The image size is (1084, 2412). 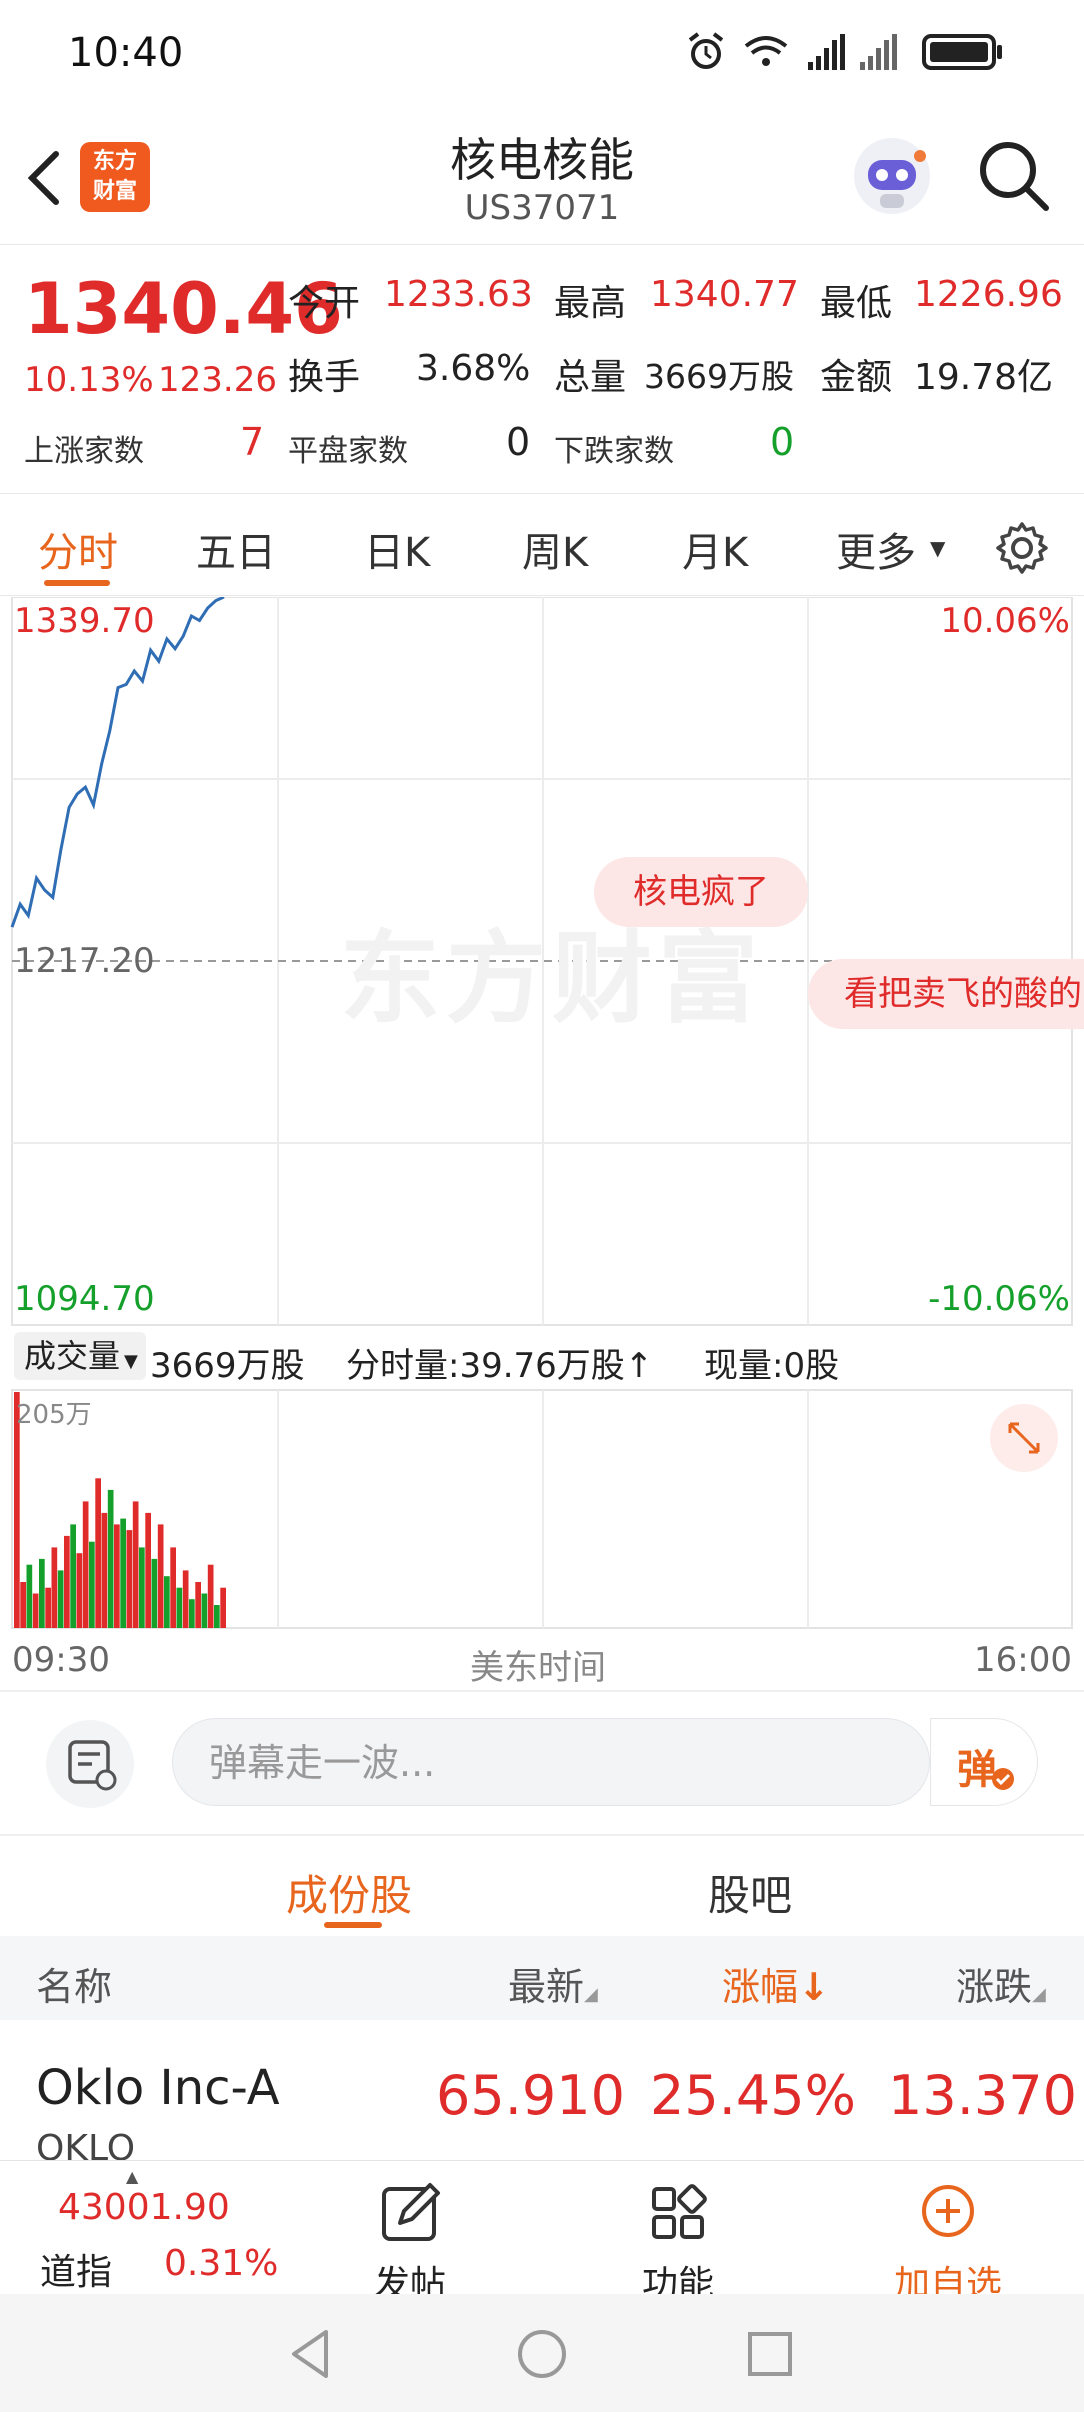 I want to click on tab-daily-k: 日K, so click(x=397, y=549).